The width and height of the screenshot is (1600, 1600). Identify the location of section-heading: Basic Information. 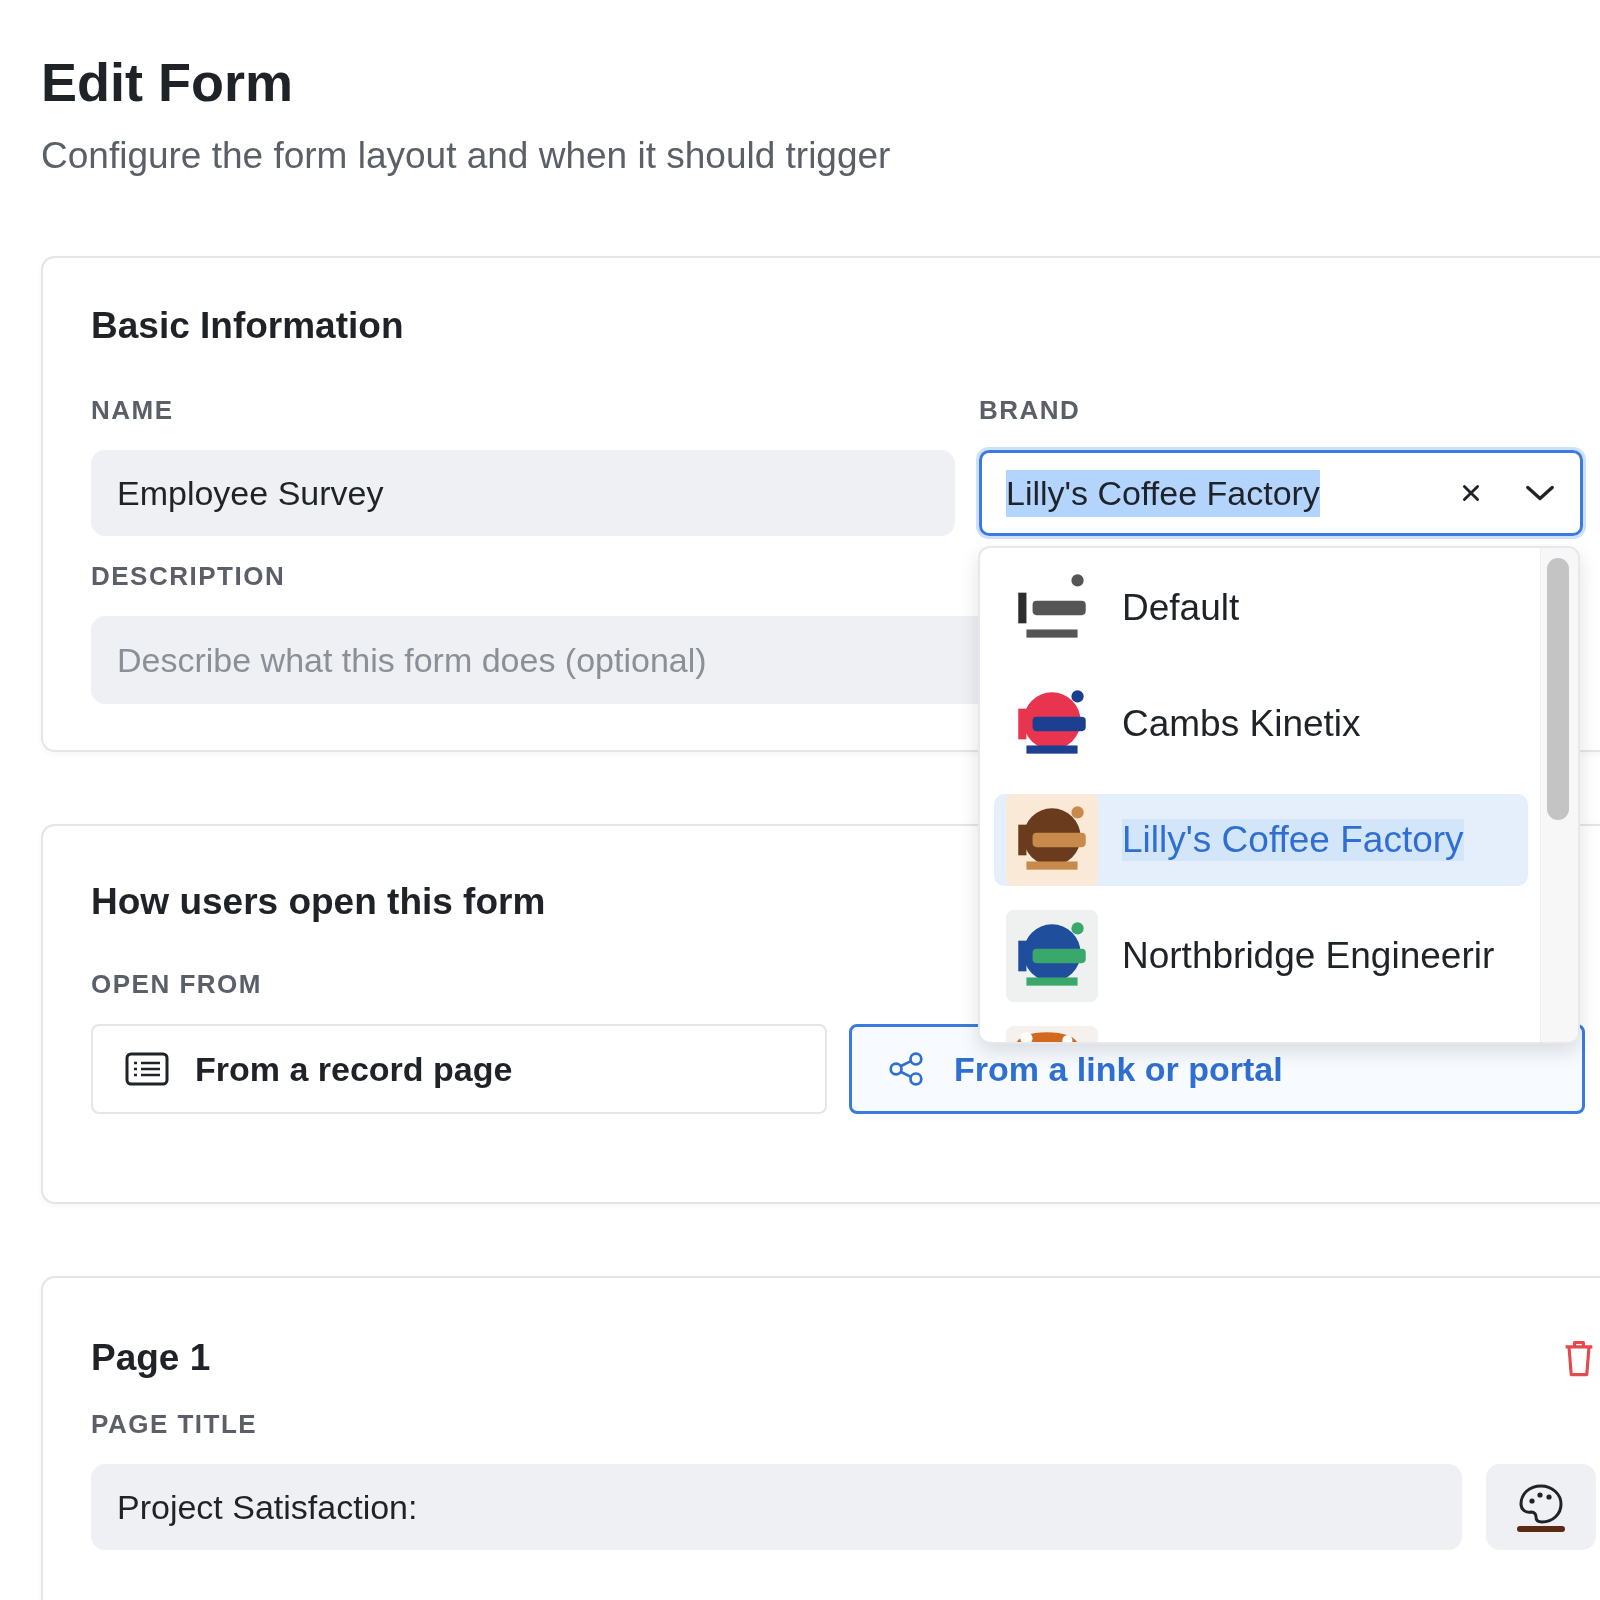
(248, 326).